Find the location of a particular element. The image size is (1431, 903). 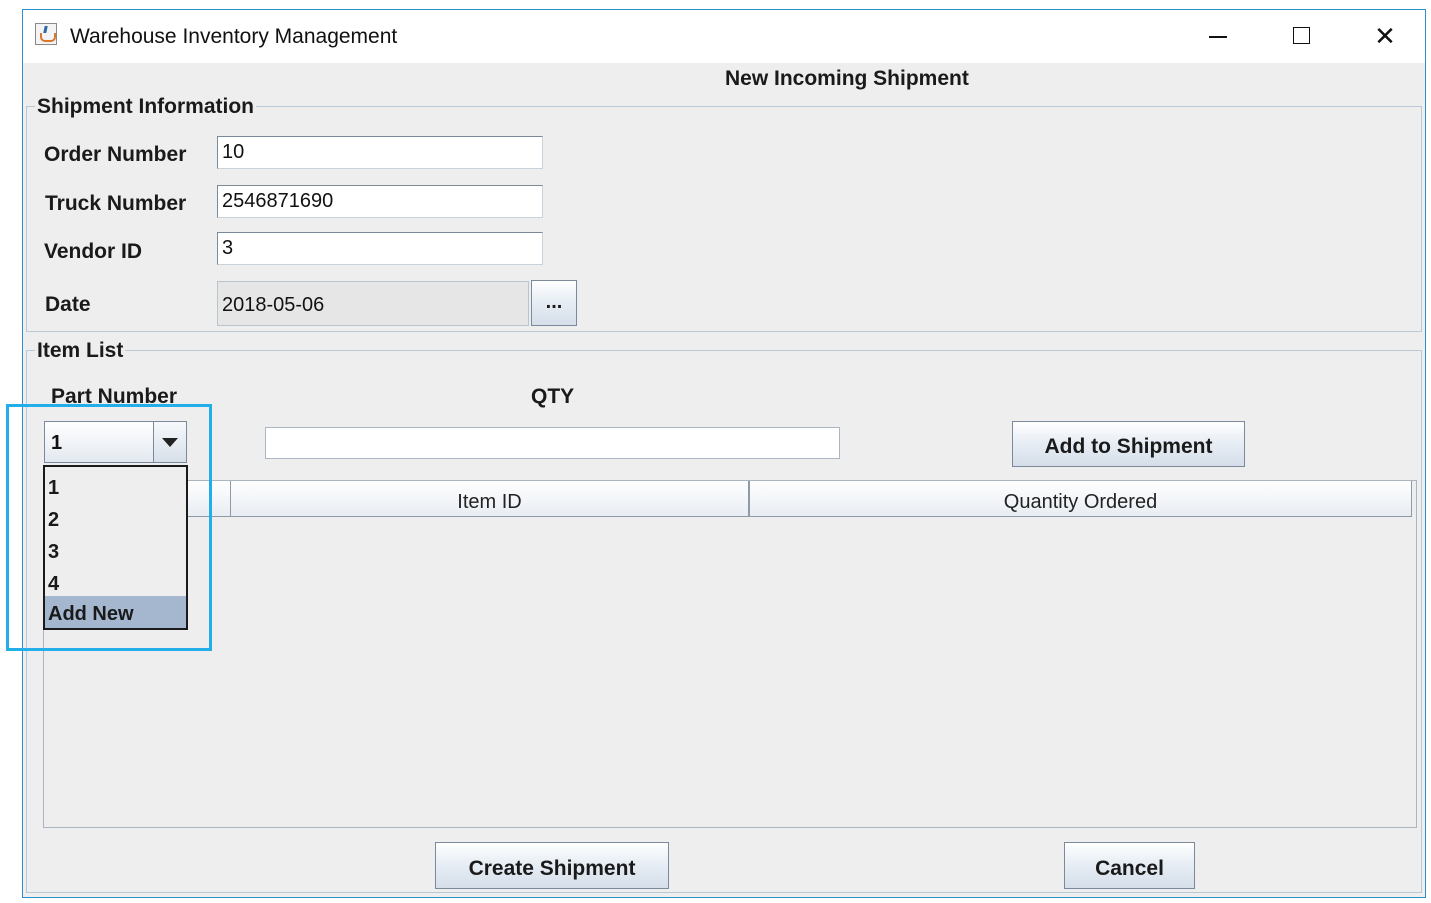

truck-number-field: 2546871690 is located at coordinates (380, 201).